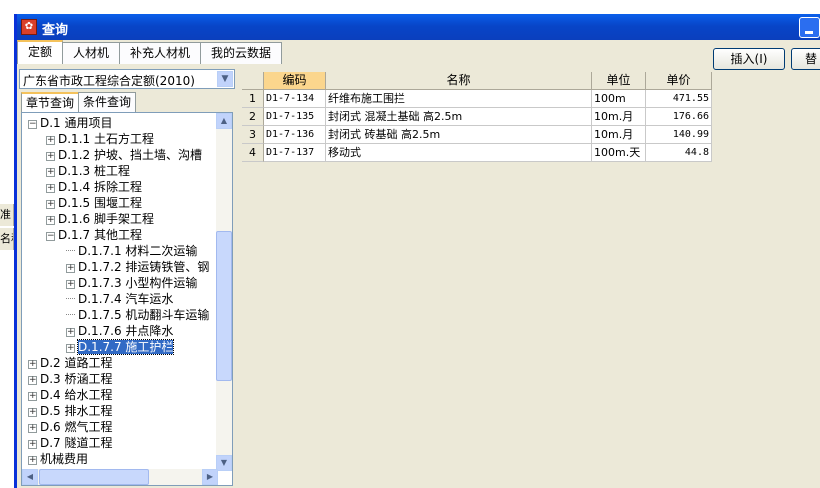  Describe the element at coordinates (679, 117) in the screenshot. I see `cell-price: 176.66` at that location.